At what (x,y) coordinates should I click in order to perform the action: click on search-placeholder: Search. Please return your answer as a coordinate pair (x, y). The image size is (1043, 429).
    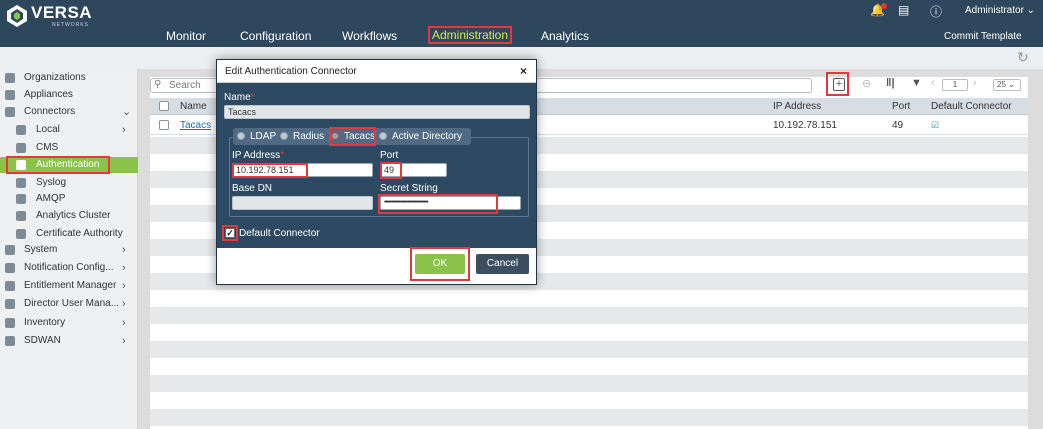
    Looking at the image, I should click on (185, 85).